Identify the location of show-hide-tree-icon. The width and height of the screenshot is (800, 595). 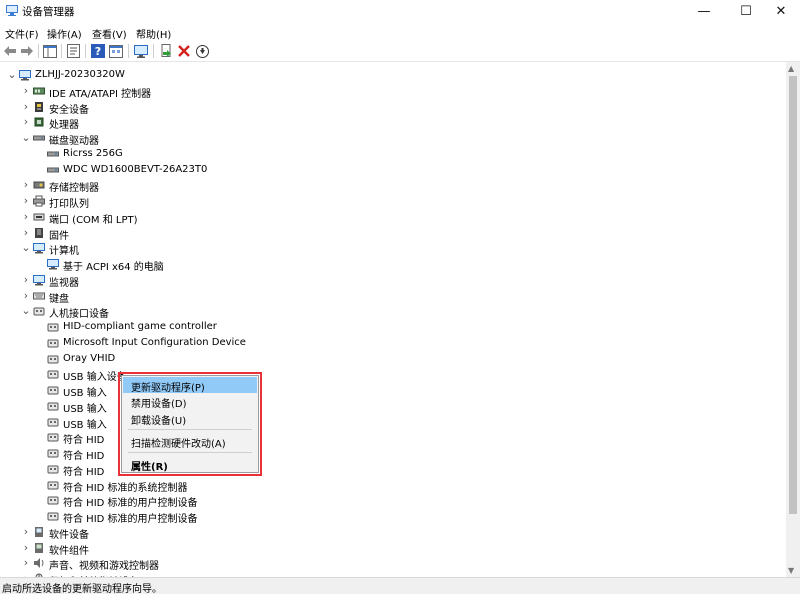
(50, 51).